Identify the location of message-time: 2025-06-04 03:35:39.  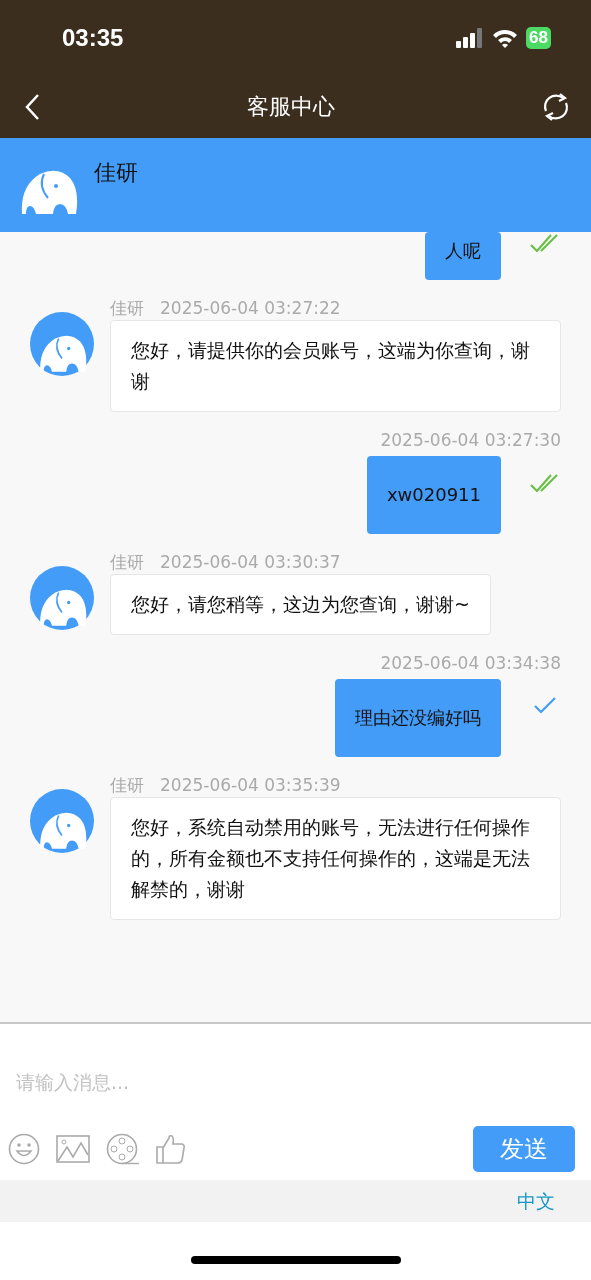
(250, 785).